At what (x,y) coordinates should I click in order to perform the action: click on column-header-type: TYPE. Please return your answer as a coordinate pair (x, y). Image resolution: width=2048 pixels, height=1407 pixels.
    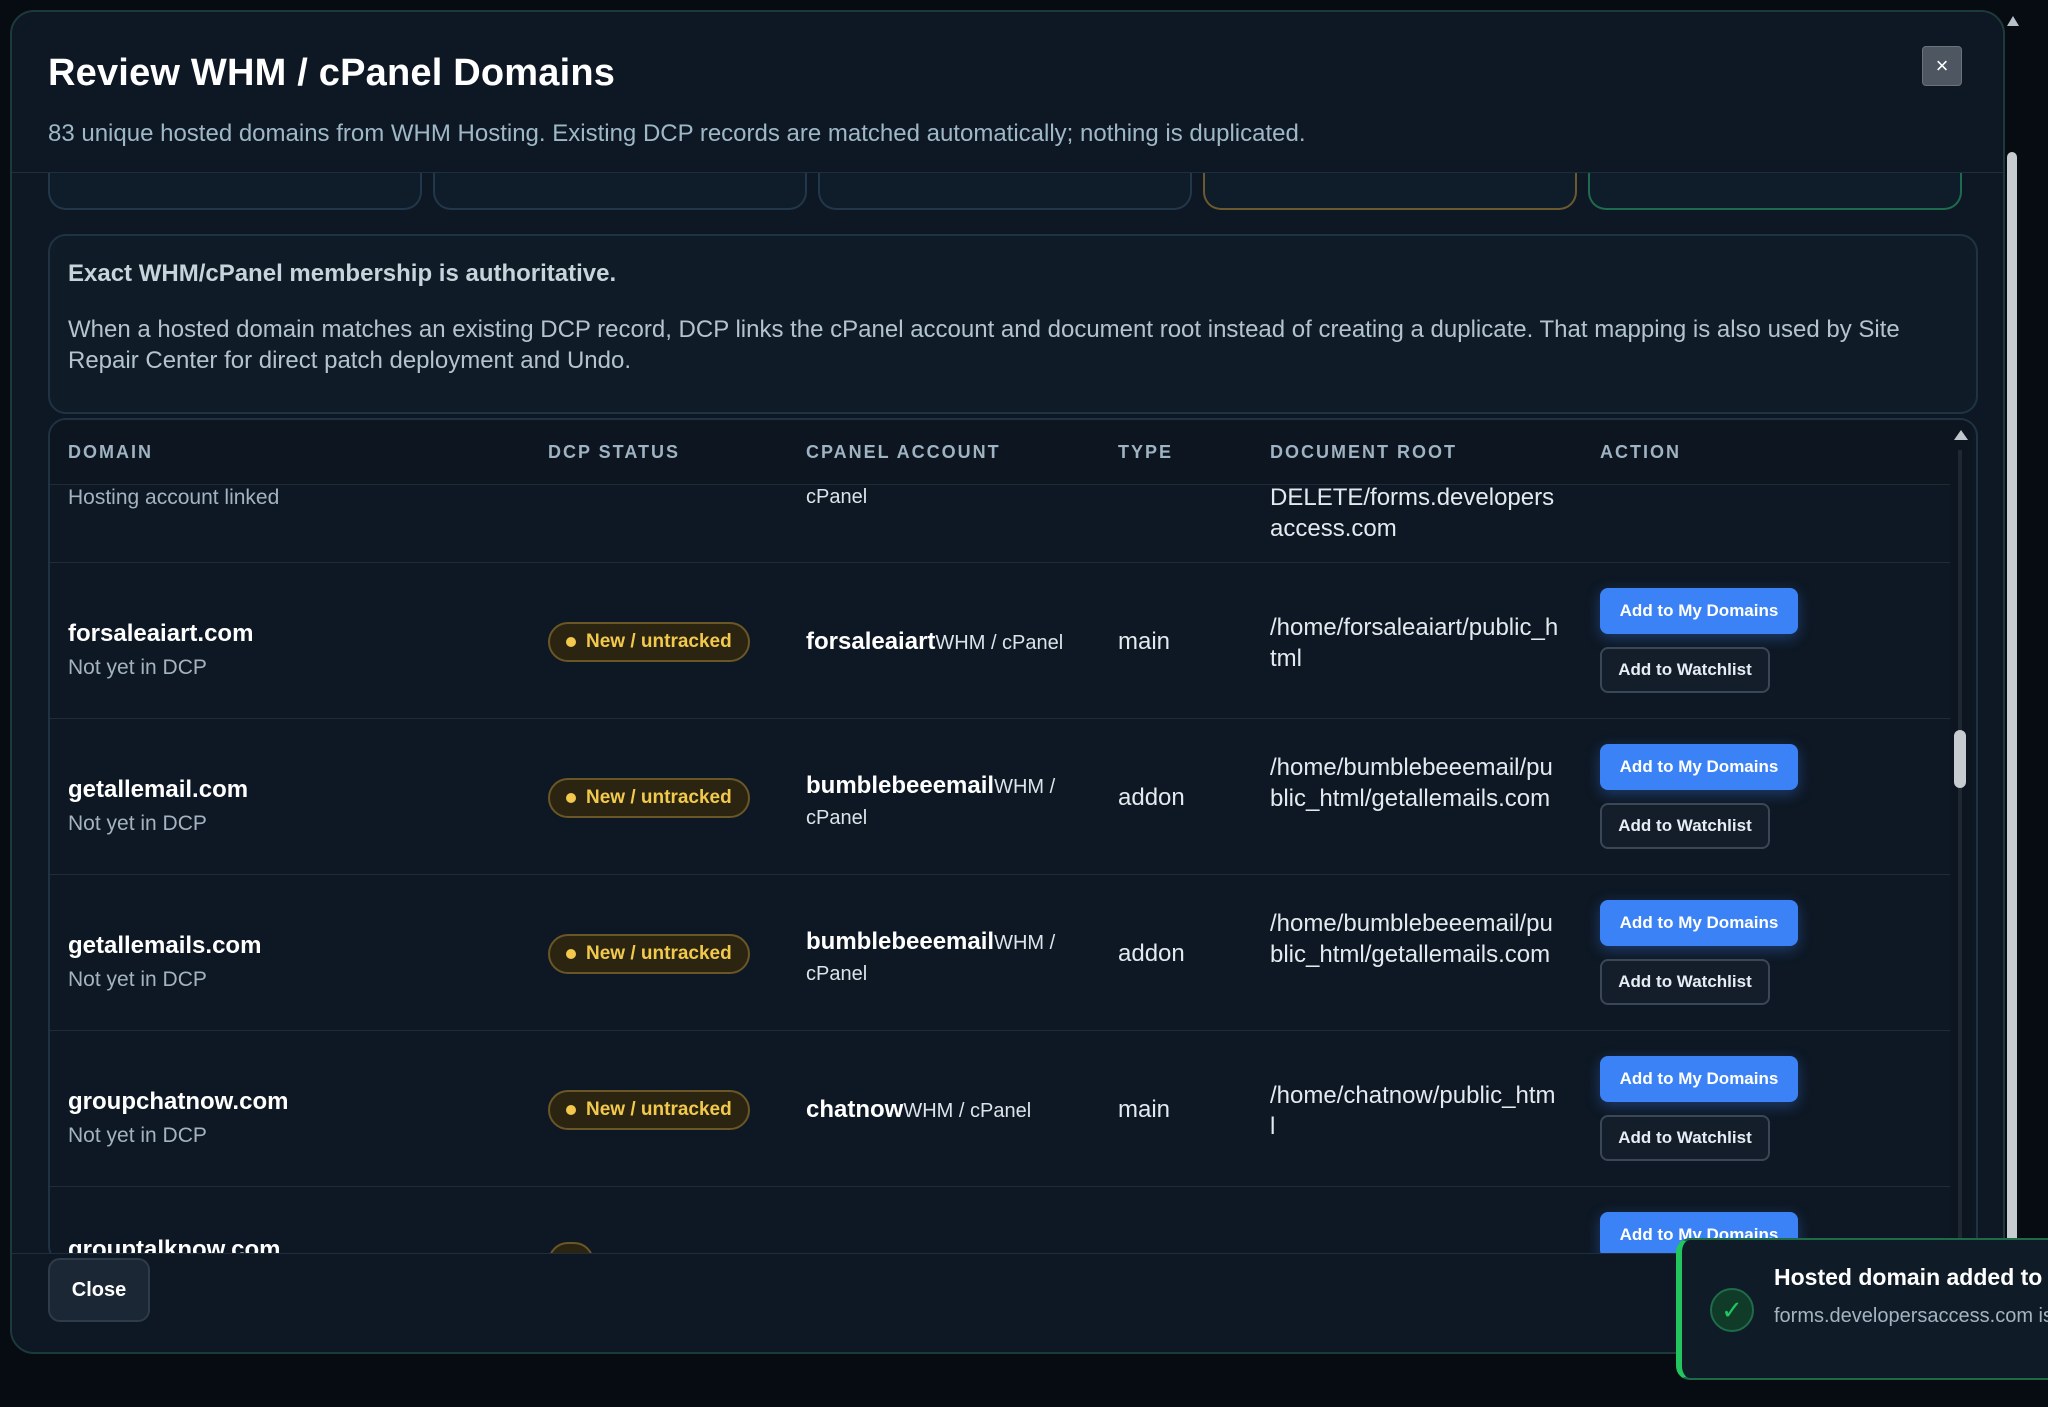
    Looking at the image, I should click on (1146, 452).